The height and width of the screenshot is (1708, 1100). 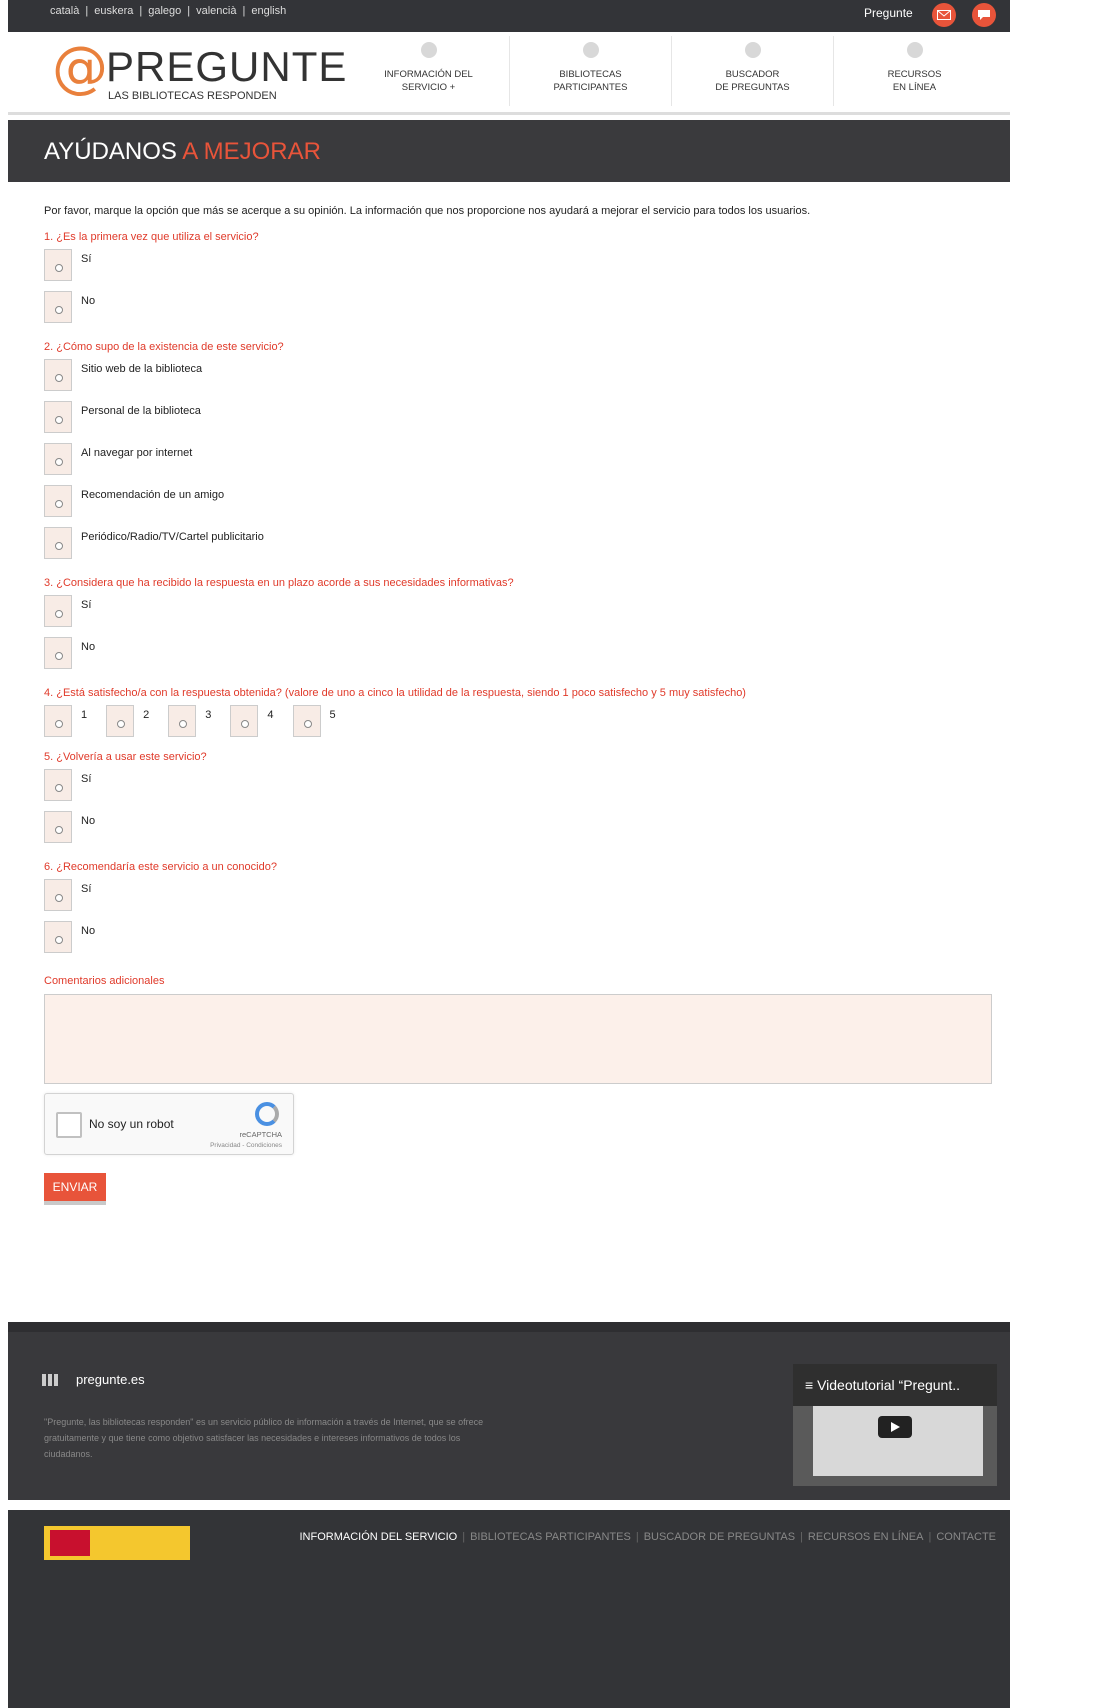 I want to click on option-q2-web: Sitio web de la biblioteca, so click(x=519, y=377).